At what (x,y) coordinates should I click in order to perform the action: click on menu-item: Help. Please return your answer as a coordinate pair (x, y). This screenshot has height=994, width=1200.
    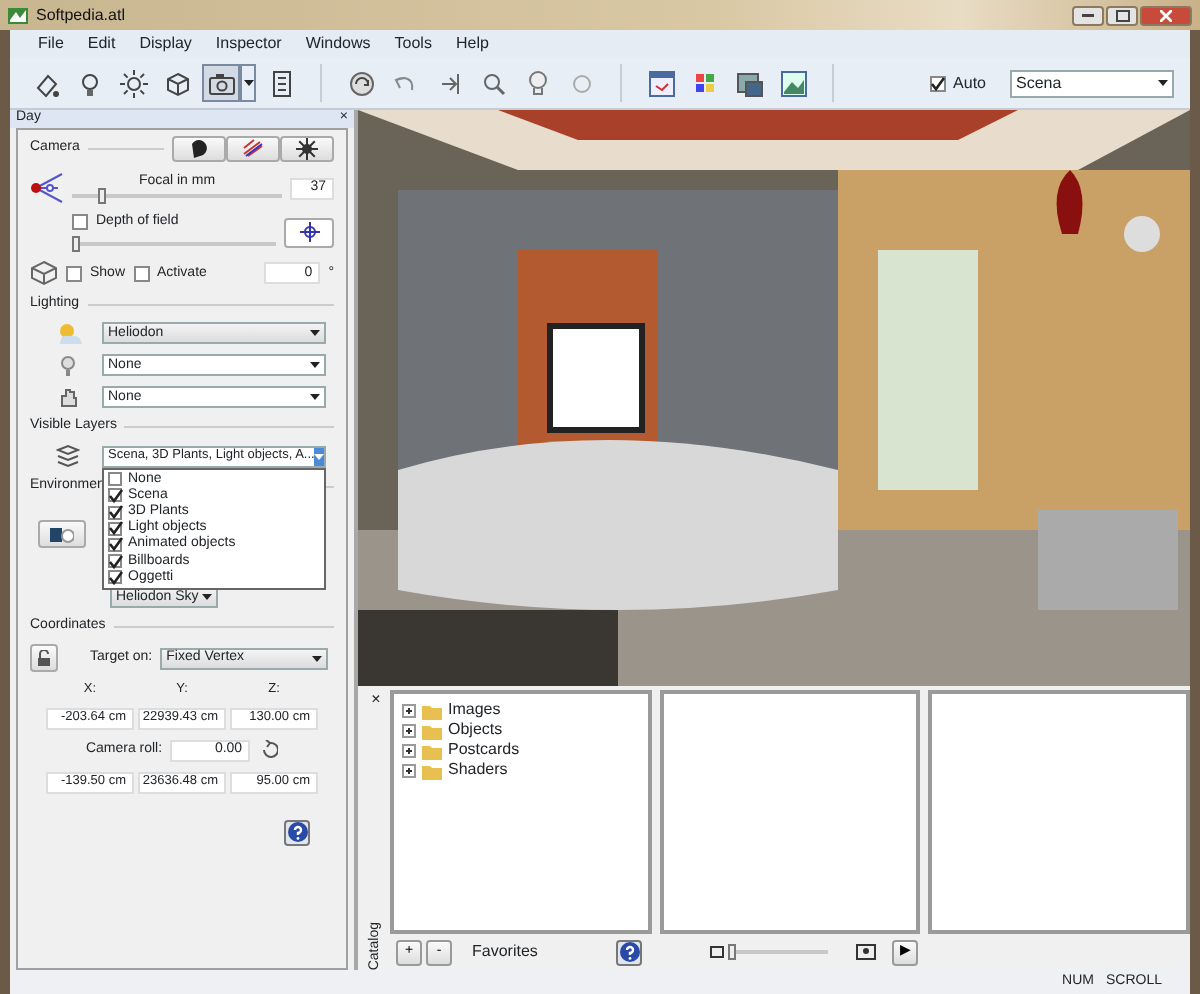
    Looking at the image, I should click on (472, 44).